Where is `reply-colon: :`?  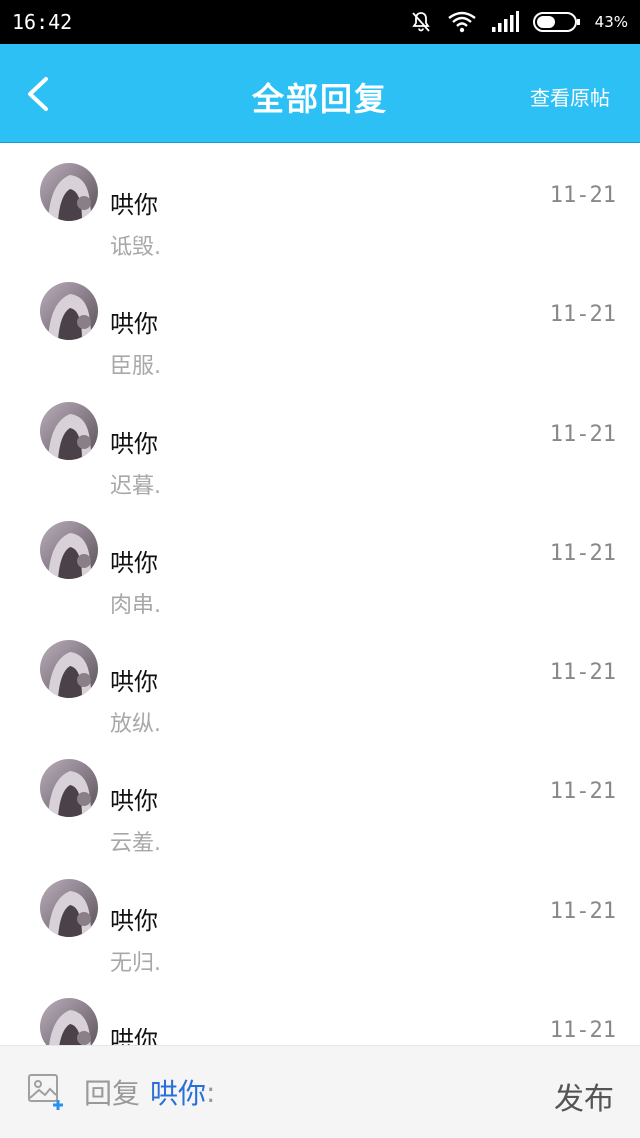 reply-colon: : is located at coordinates (211, 1092).